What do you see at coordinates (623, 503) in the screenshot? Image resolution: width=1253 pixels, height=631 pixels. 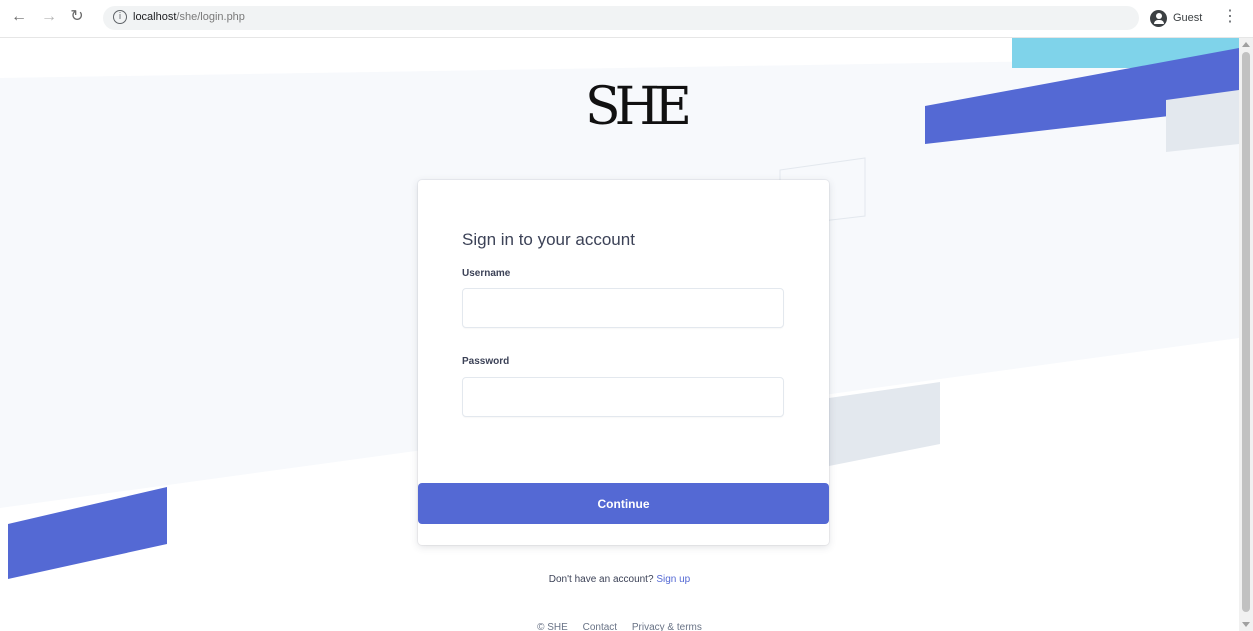 I see `continue-button: Continue` at bounding box center [623, 503].